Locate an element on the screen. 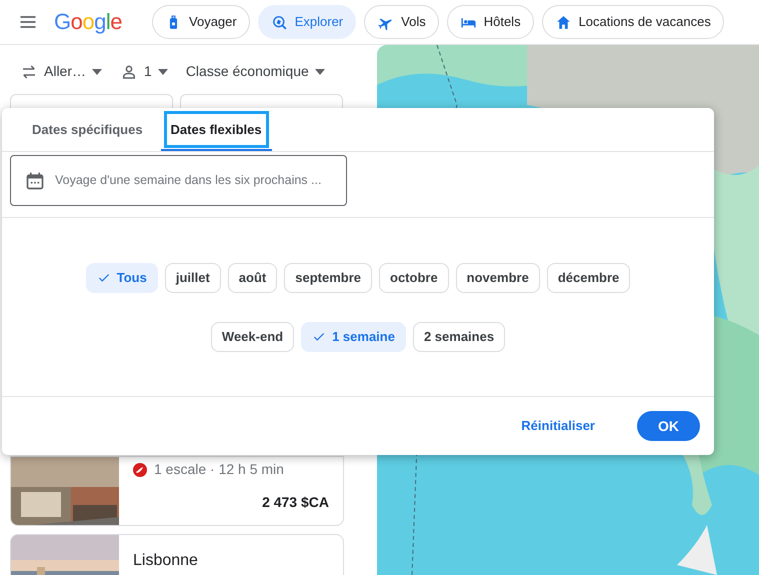 This screenshot has height=575, width=759. month-chip: Tous is located at coordinates (122, 277).